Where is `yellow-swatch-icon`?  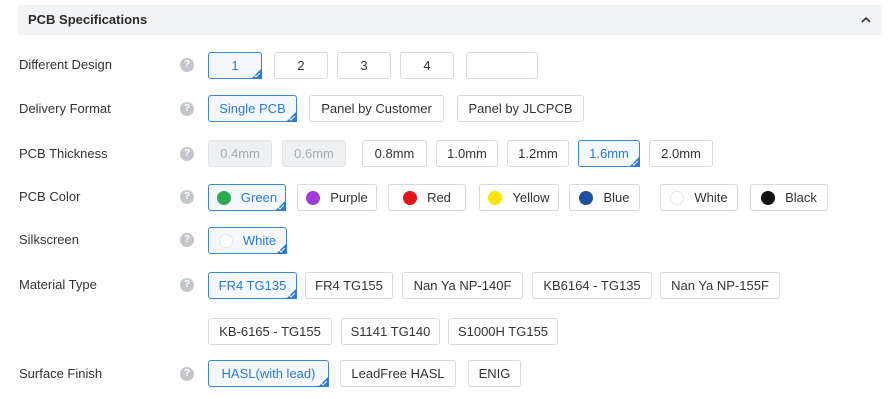 yellow-swatch-icon is located at coordinates (495, 197).